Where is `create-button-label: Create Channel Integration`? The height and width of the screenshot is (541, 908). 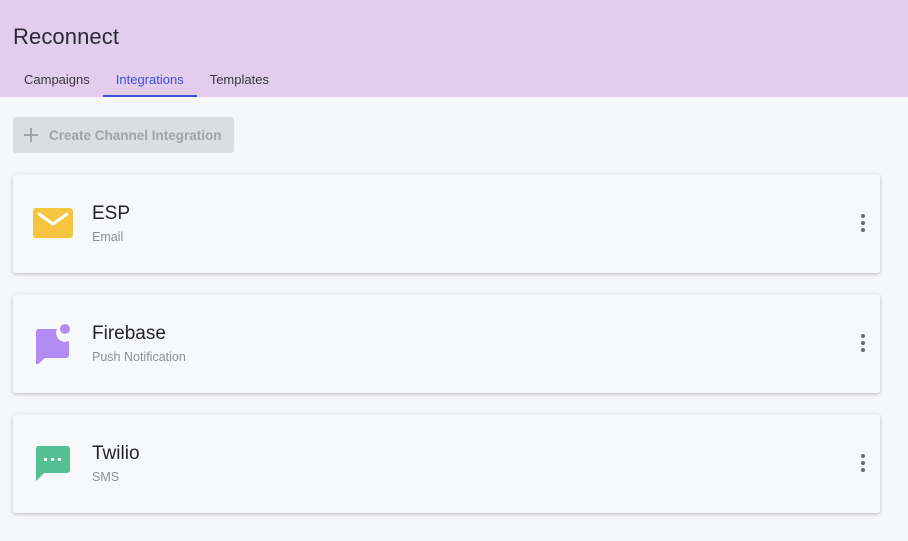
create-button-label: Create Channel Integration is located at coordinates (135, 135).